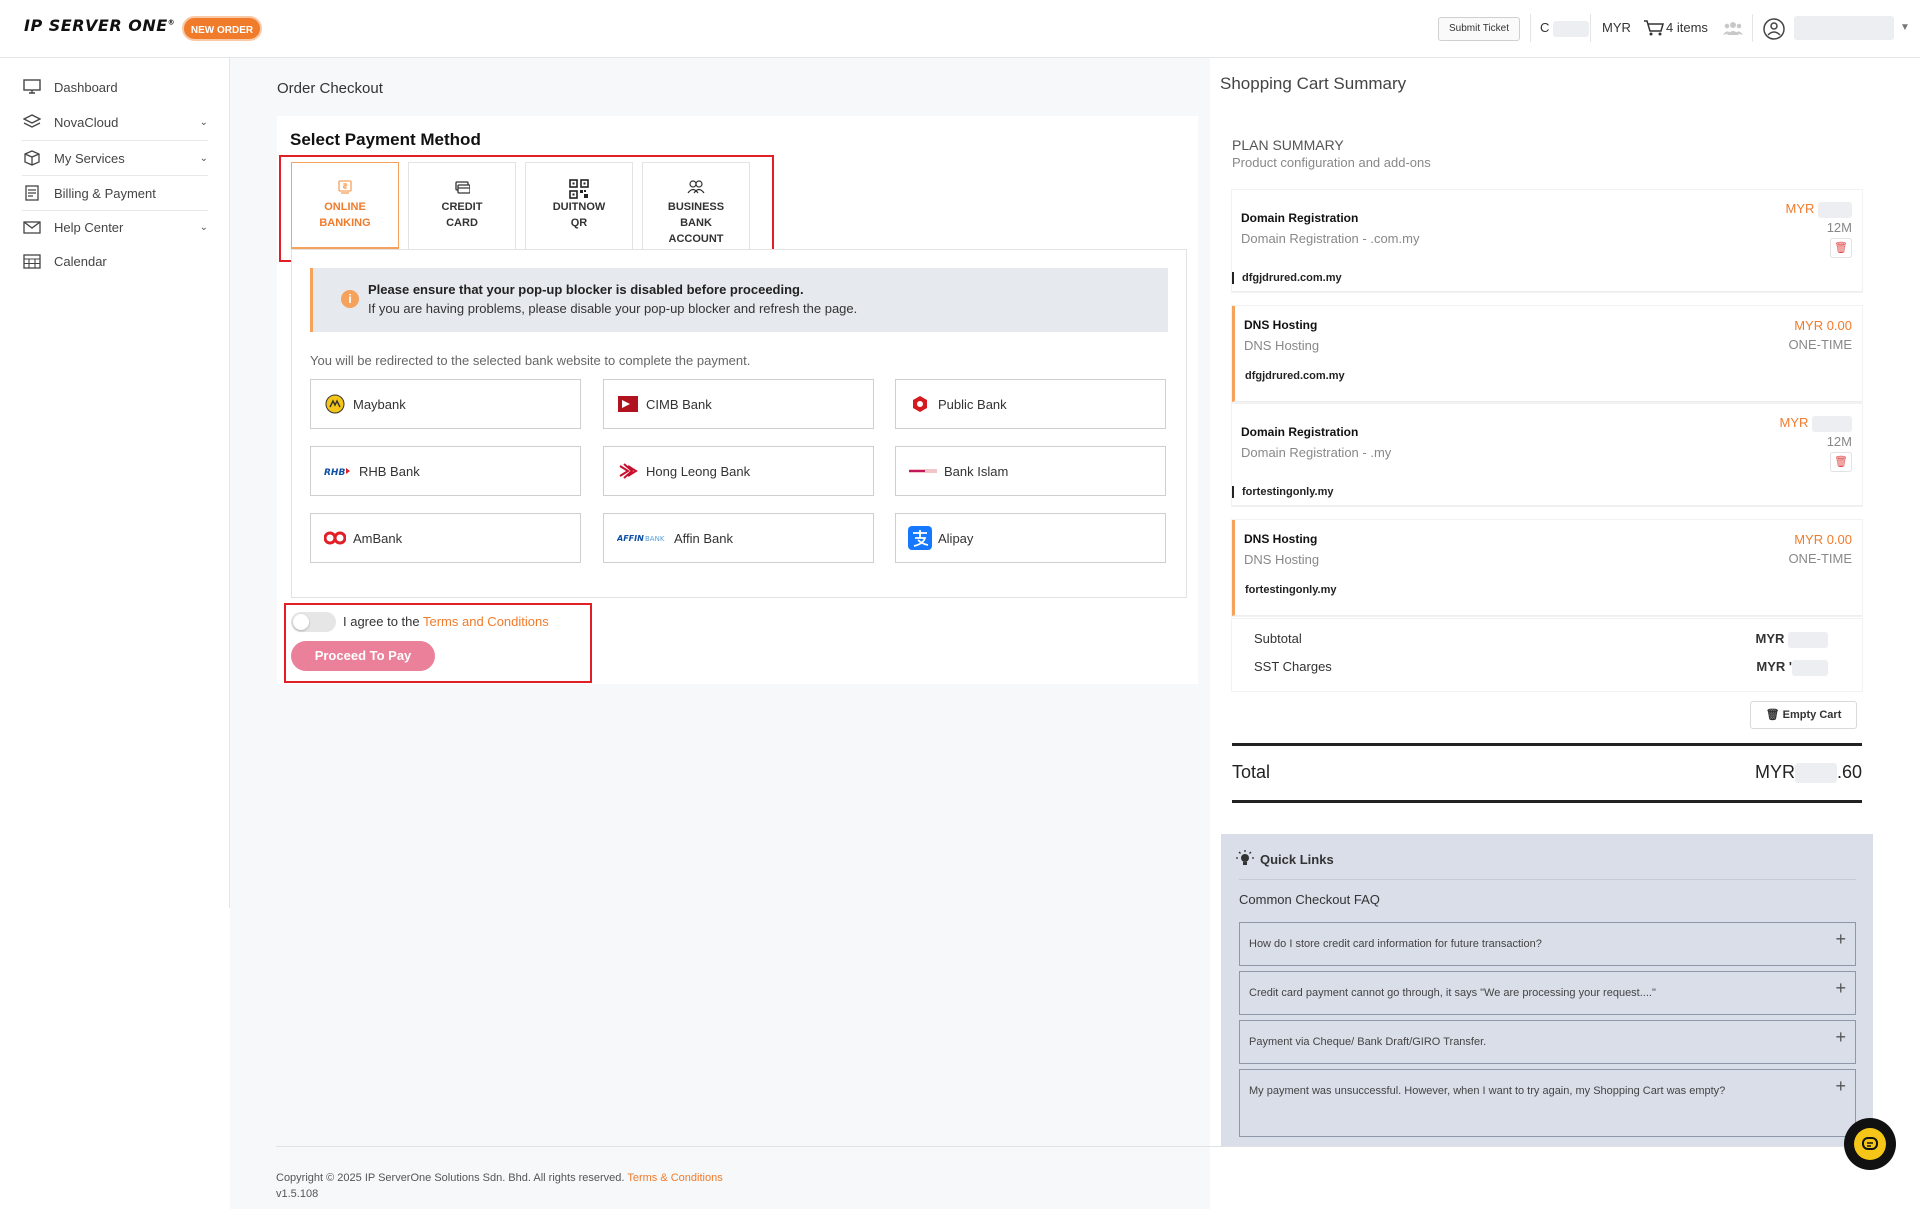 This screenshot has height=1209, width=1920. What do you see at coordinates (1316, 452) in the screenshot?
I see `item-description: Domain Registration - .my` at bounding box center [1316, 452].